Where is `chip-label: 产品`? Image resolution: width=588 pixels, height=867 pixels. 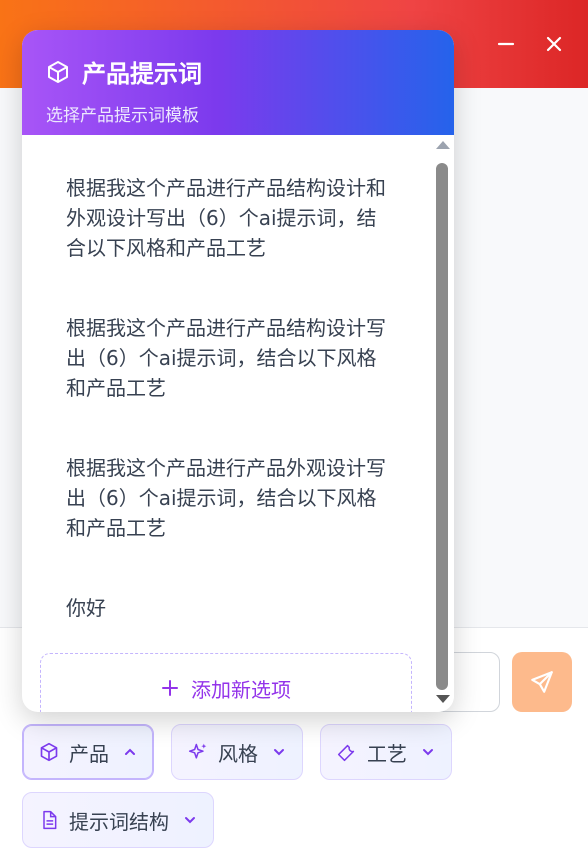 chip-label: 产品 is located at coordinates (89, 753).